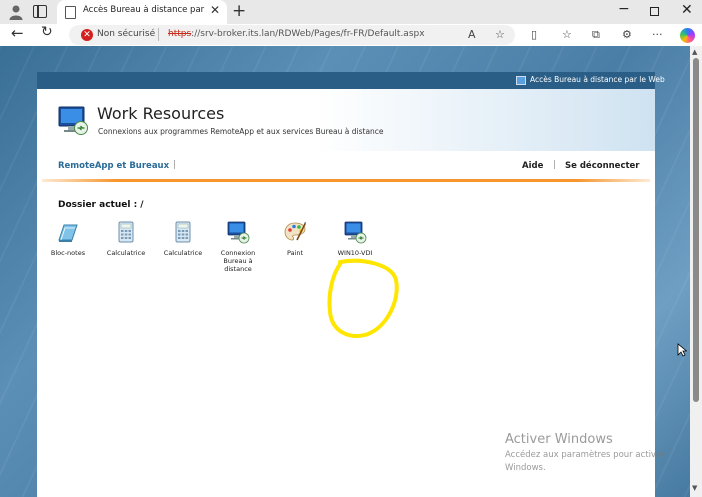 This screenshot has height=497, width=702. I want to click on page-title: Work Resources, so click(161, 113).